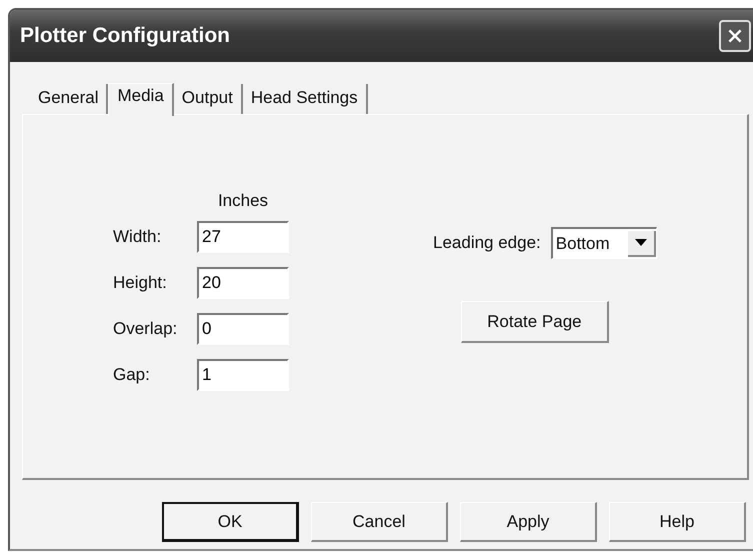 The image size is (753, 553). I want to click on input-field: 0, so click(243, 329).